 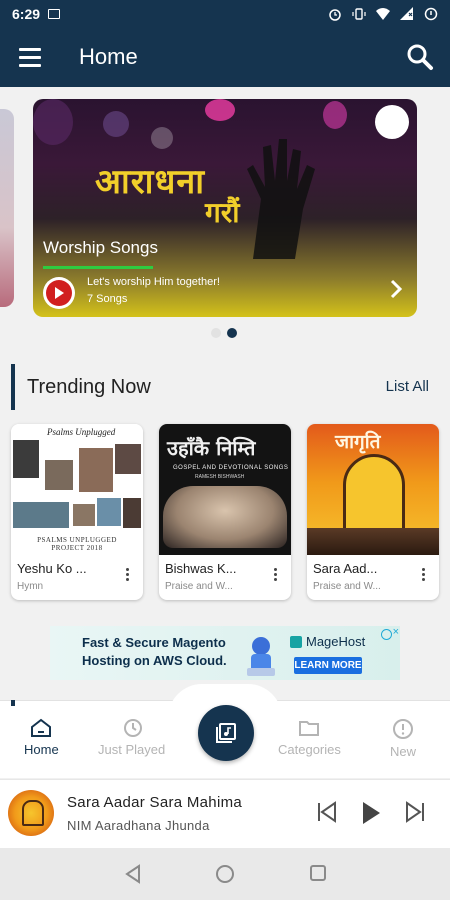 What do you see at coordinates (261, 656) in the screenshot?
I see `ad-mascot-icon` at bounding box center [261, 656].